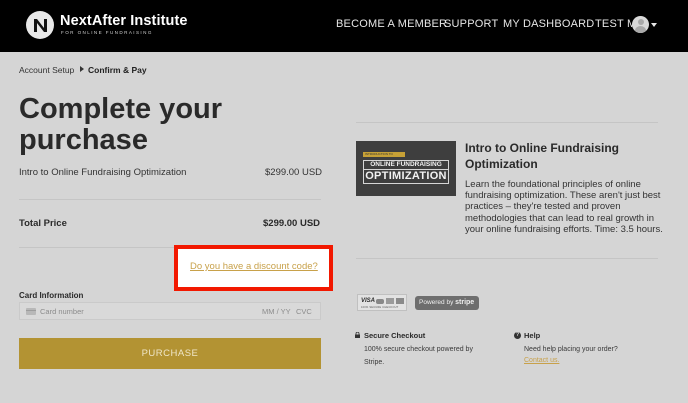  Describe the element at coordinates (170, 353) in the screenshot. I see `purchase-button: PURCHASE` at that location.